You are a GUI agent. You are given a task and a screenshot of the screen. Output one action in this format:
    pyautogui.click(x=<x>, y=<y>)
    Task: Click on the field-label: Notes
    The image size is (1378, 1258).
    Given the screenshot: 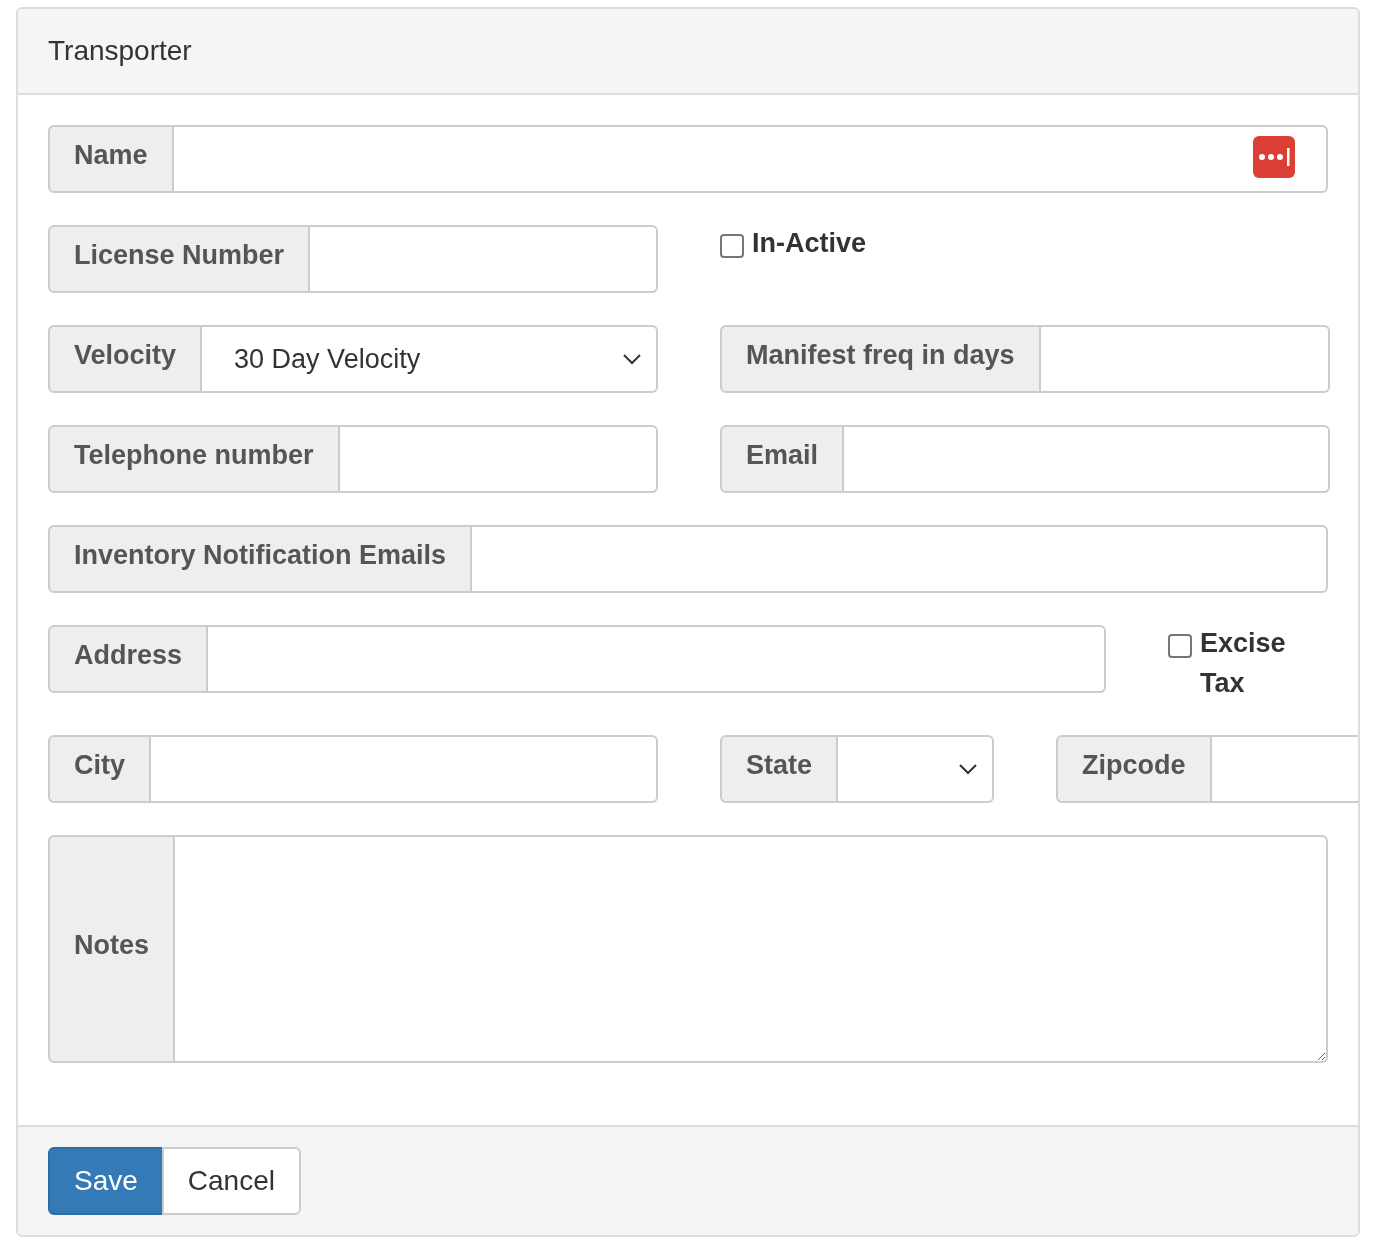 What is the action you would take?
    pyautogui.click(x=111, y=949)
    